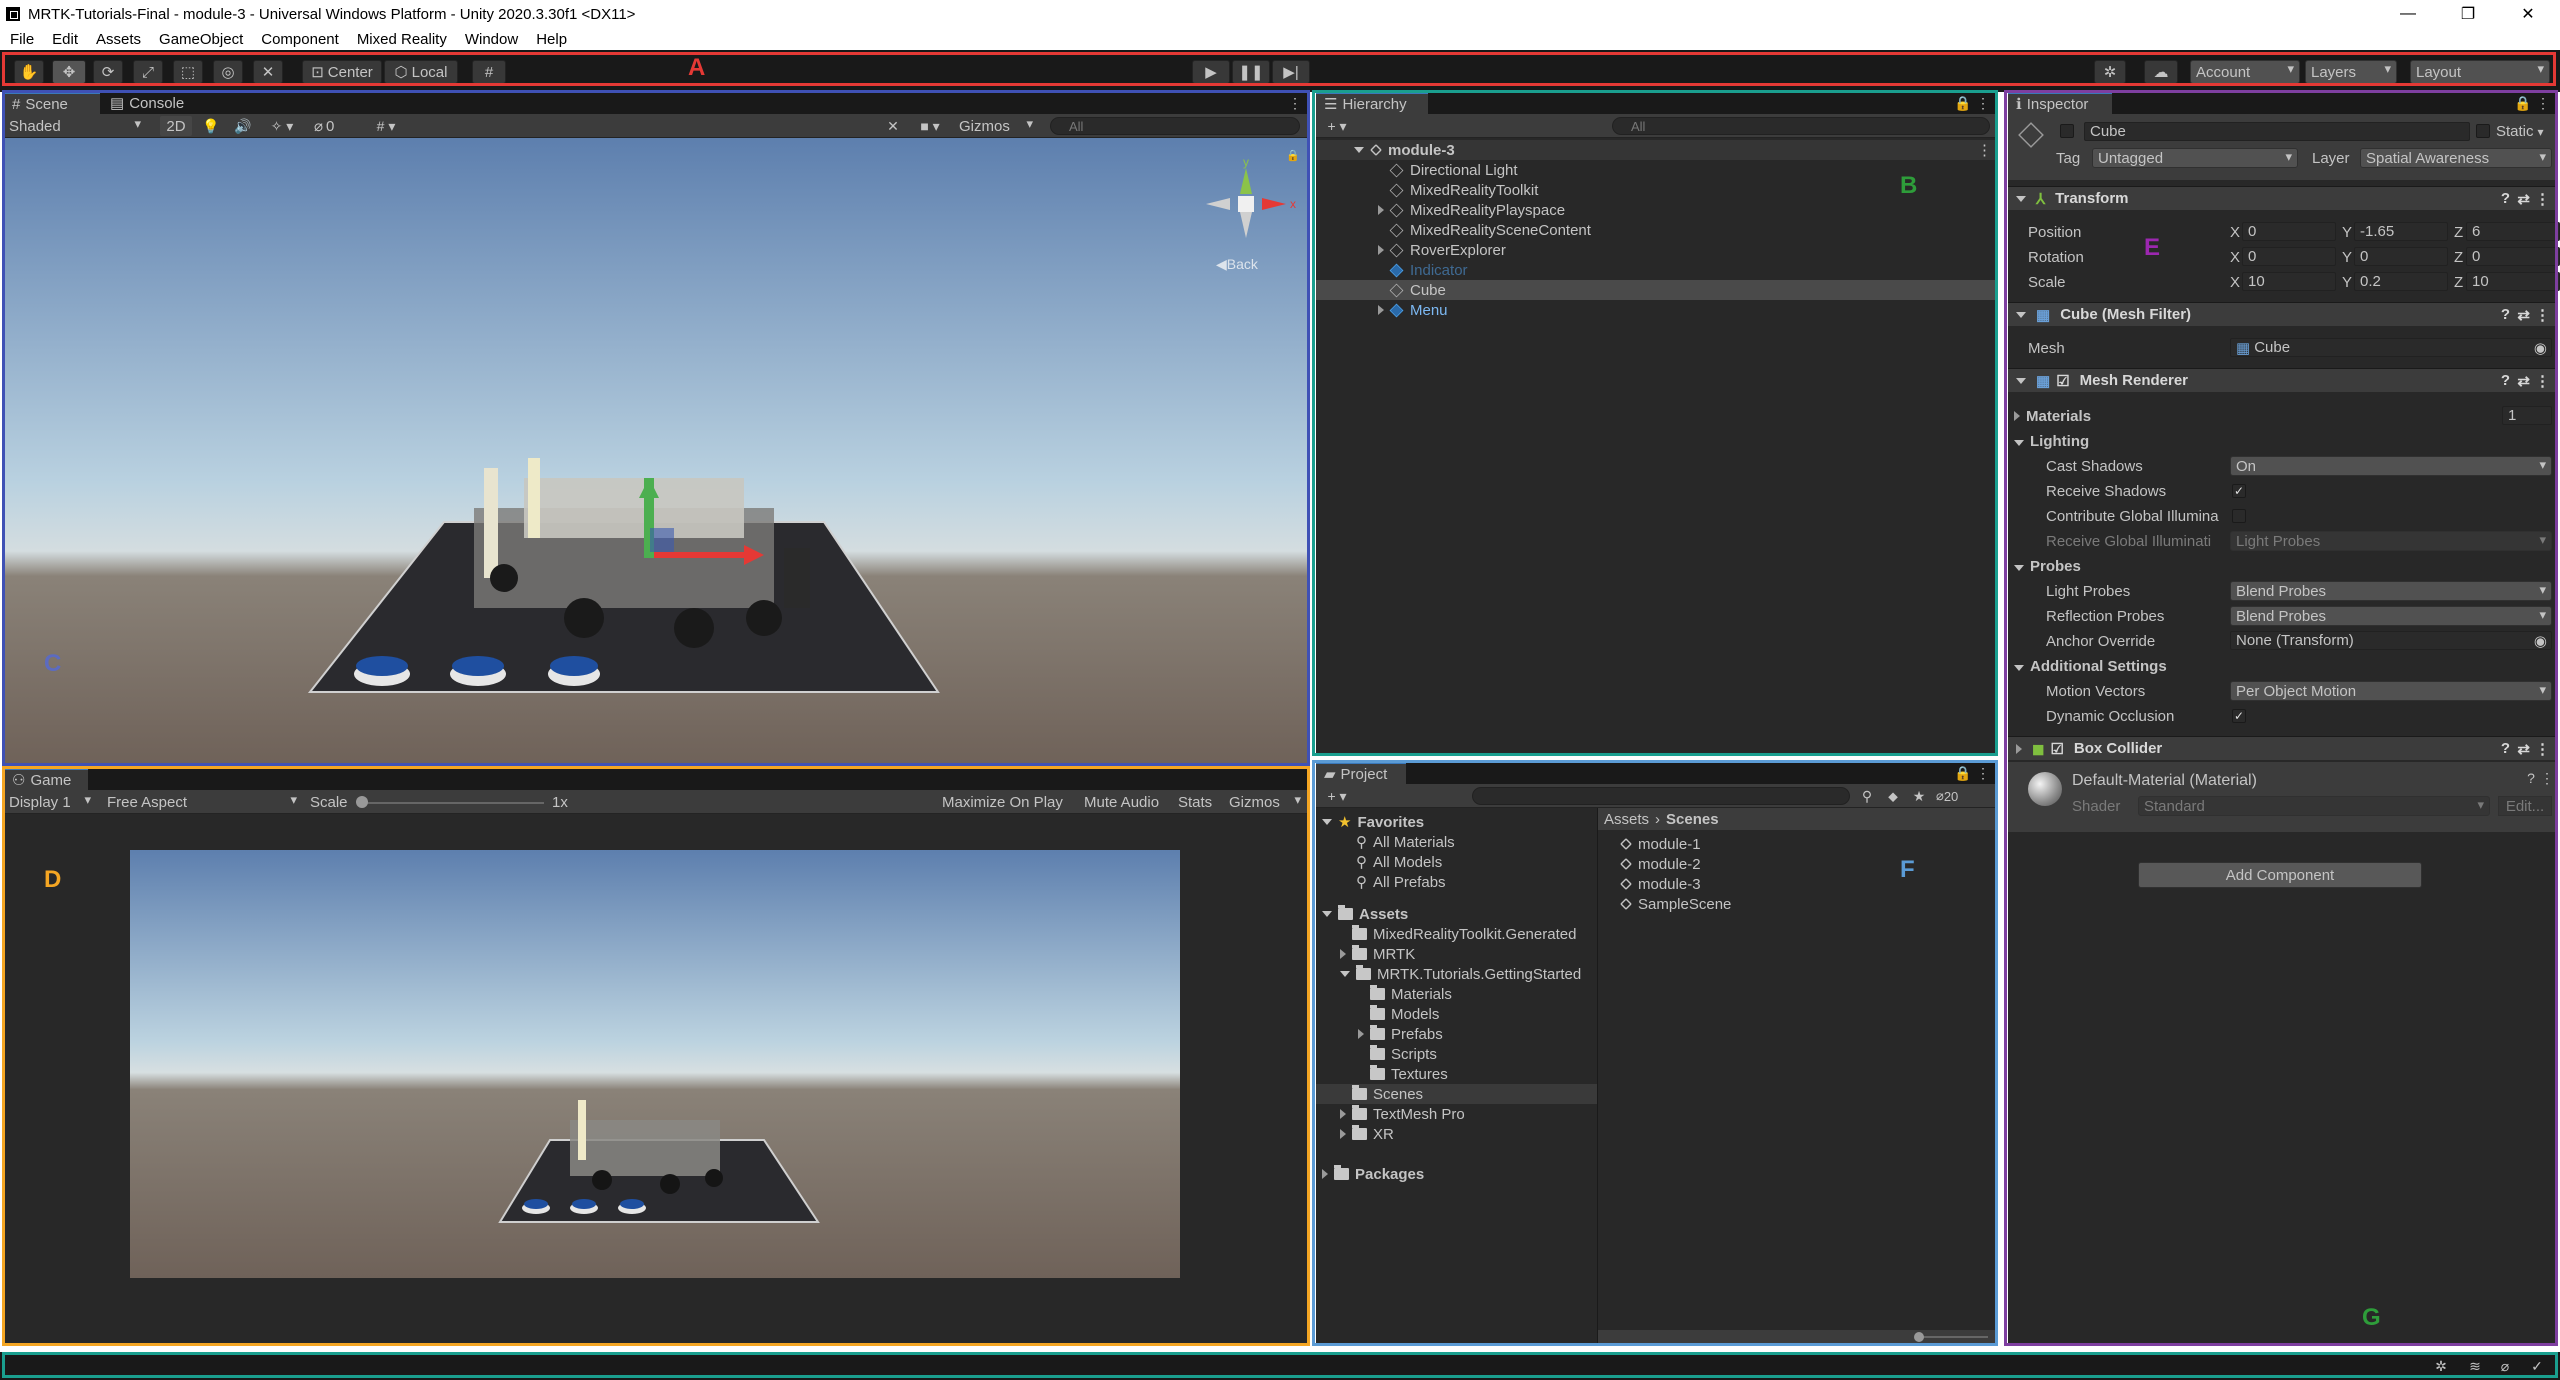  I want to click on annotation-label-e: E, so click(2152, 247).